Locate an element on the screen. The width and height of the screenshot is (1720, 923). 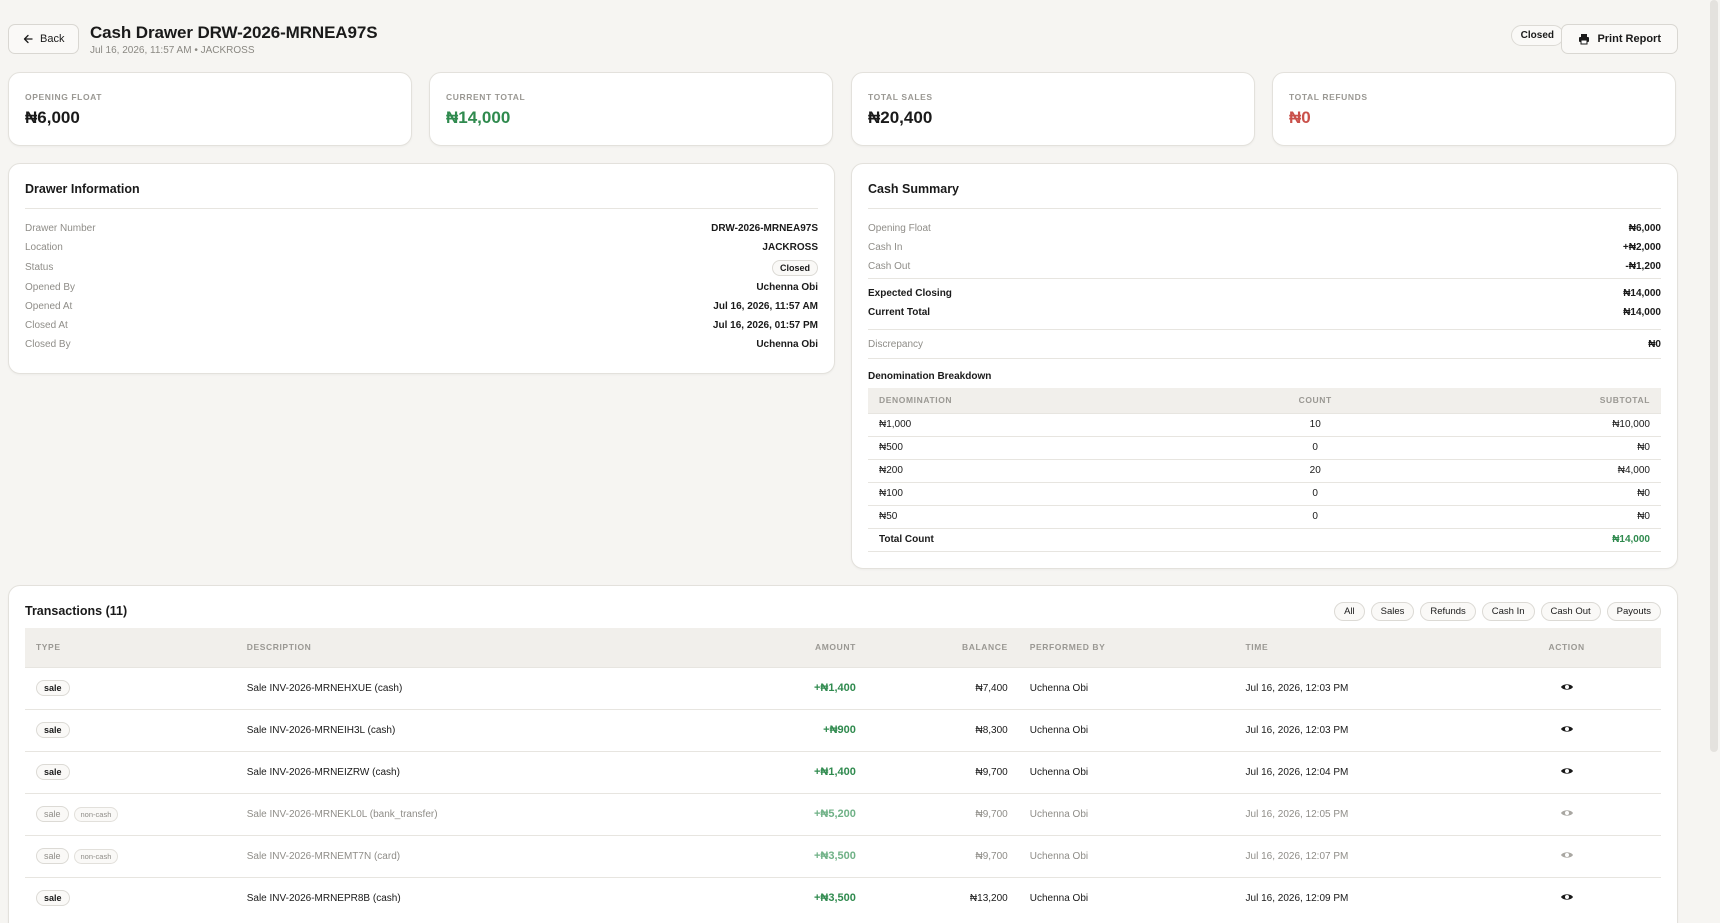
stat-label: Current Total is located at coordinates (486, 97).